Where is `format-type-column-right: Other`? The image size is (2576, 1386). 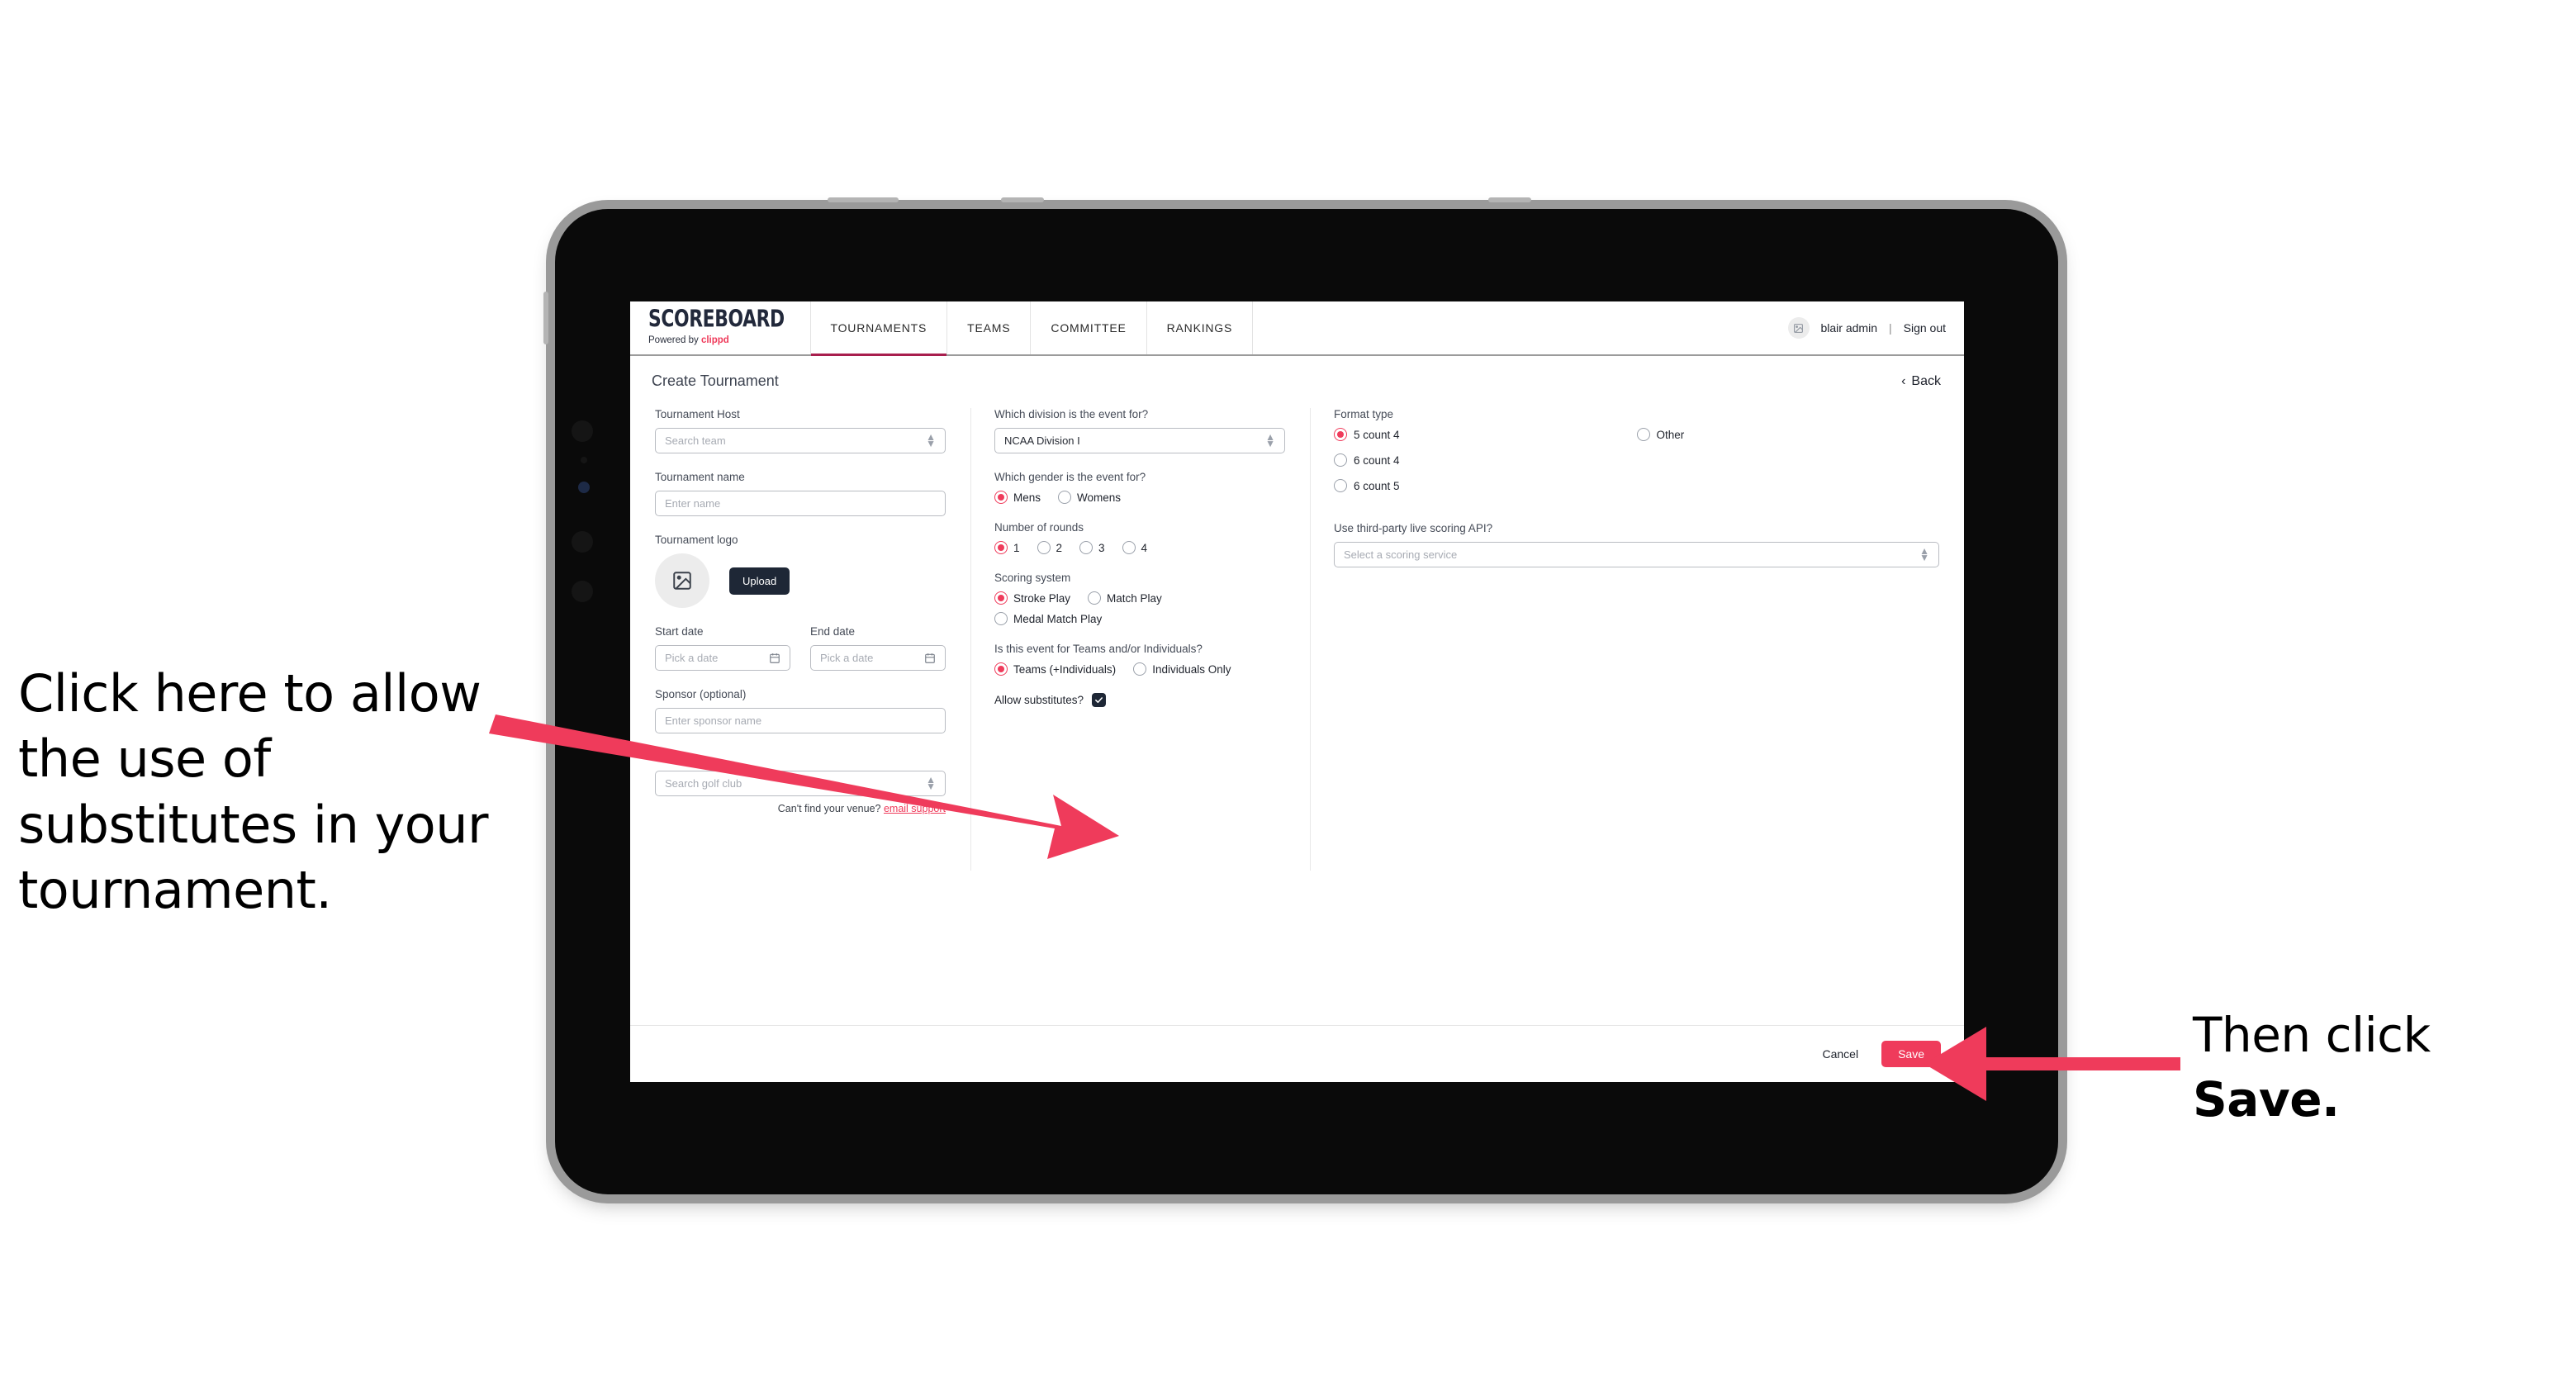 format-type-column-right: Other is located at coordinates (1788, 466).